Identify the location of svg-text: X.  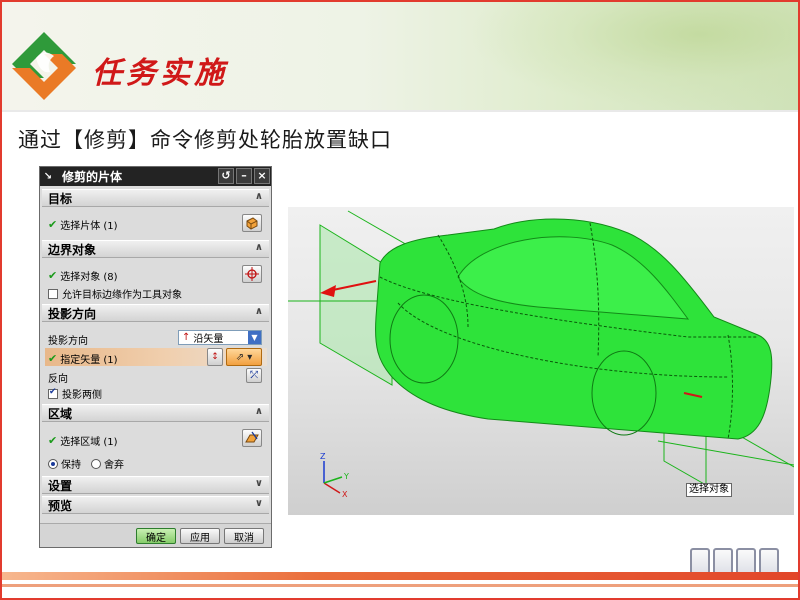
(345, 494).